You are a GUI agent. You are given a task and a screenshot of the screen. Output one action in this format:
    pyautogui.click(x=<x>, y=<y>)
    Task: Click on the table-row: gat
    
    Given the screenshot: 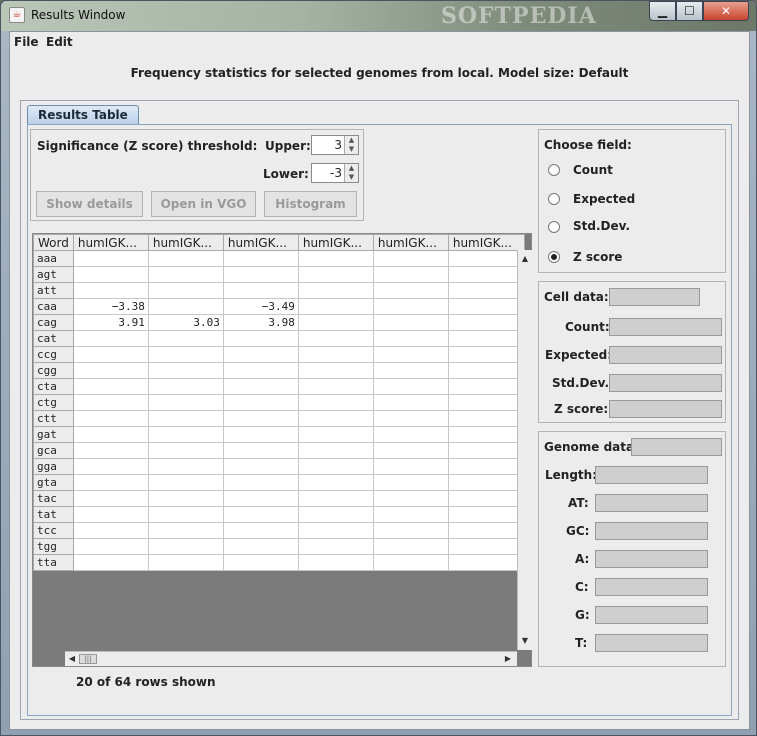 What is the action you would take?
    pyautogui.click(x=279, y=434)
    